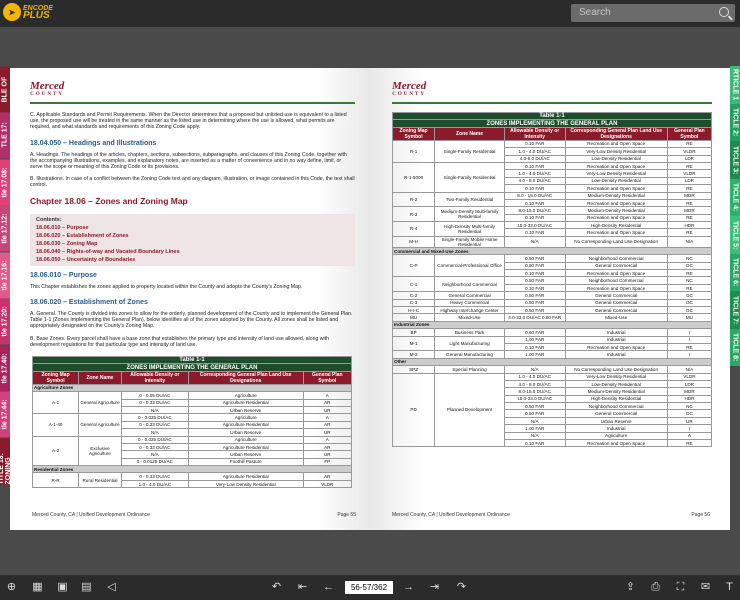 The width and height of the screenshot is (740, 600). What do you see at coordinates (28, 12) in the screenshot?
I see `app-logo: ➤ ENCODE PLUS` at bounding box center [28, 12].